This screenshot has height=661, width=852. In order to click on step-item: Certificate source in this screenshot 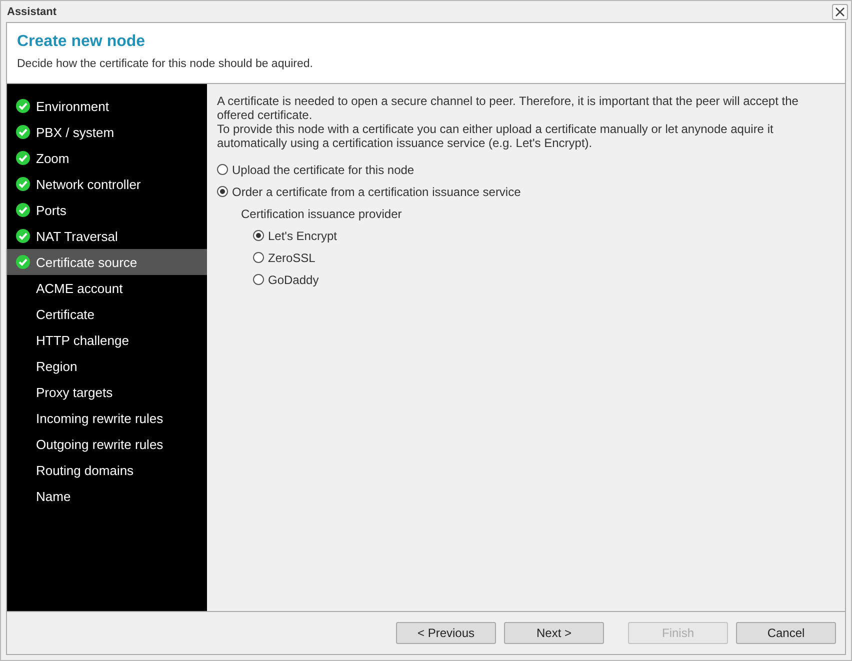, I will do `click(107, 262)`.